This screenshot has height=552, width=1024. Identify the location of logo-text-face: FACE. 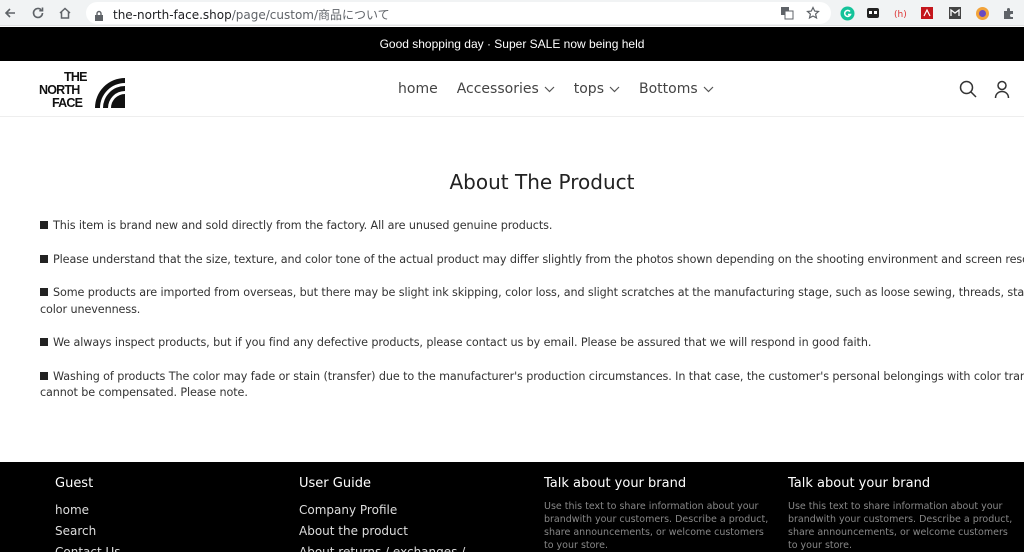
(67, 103).